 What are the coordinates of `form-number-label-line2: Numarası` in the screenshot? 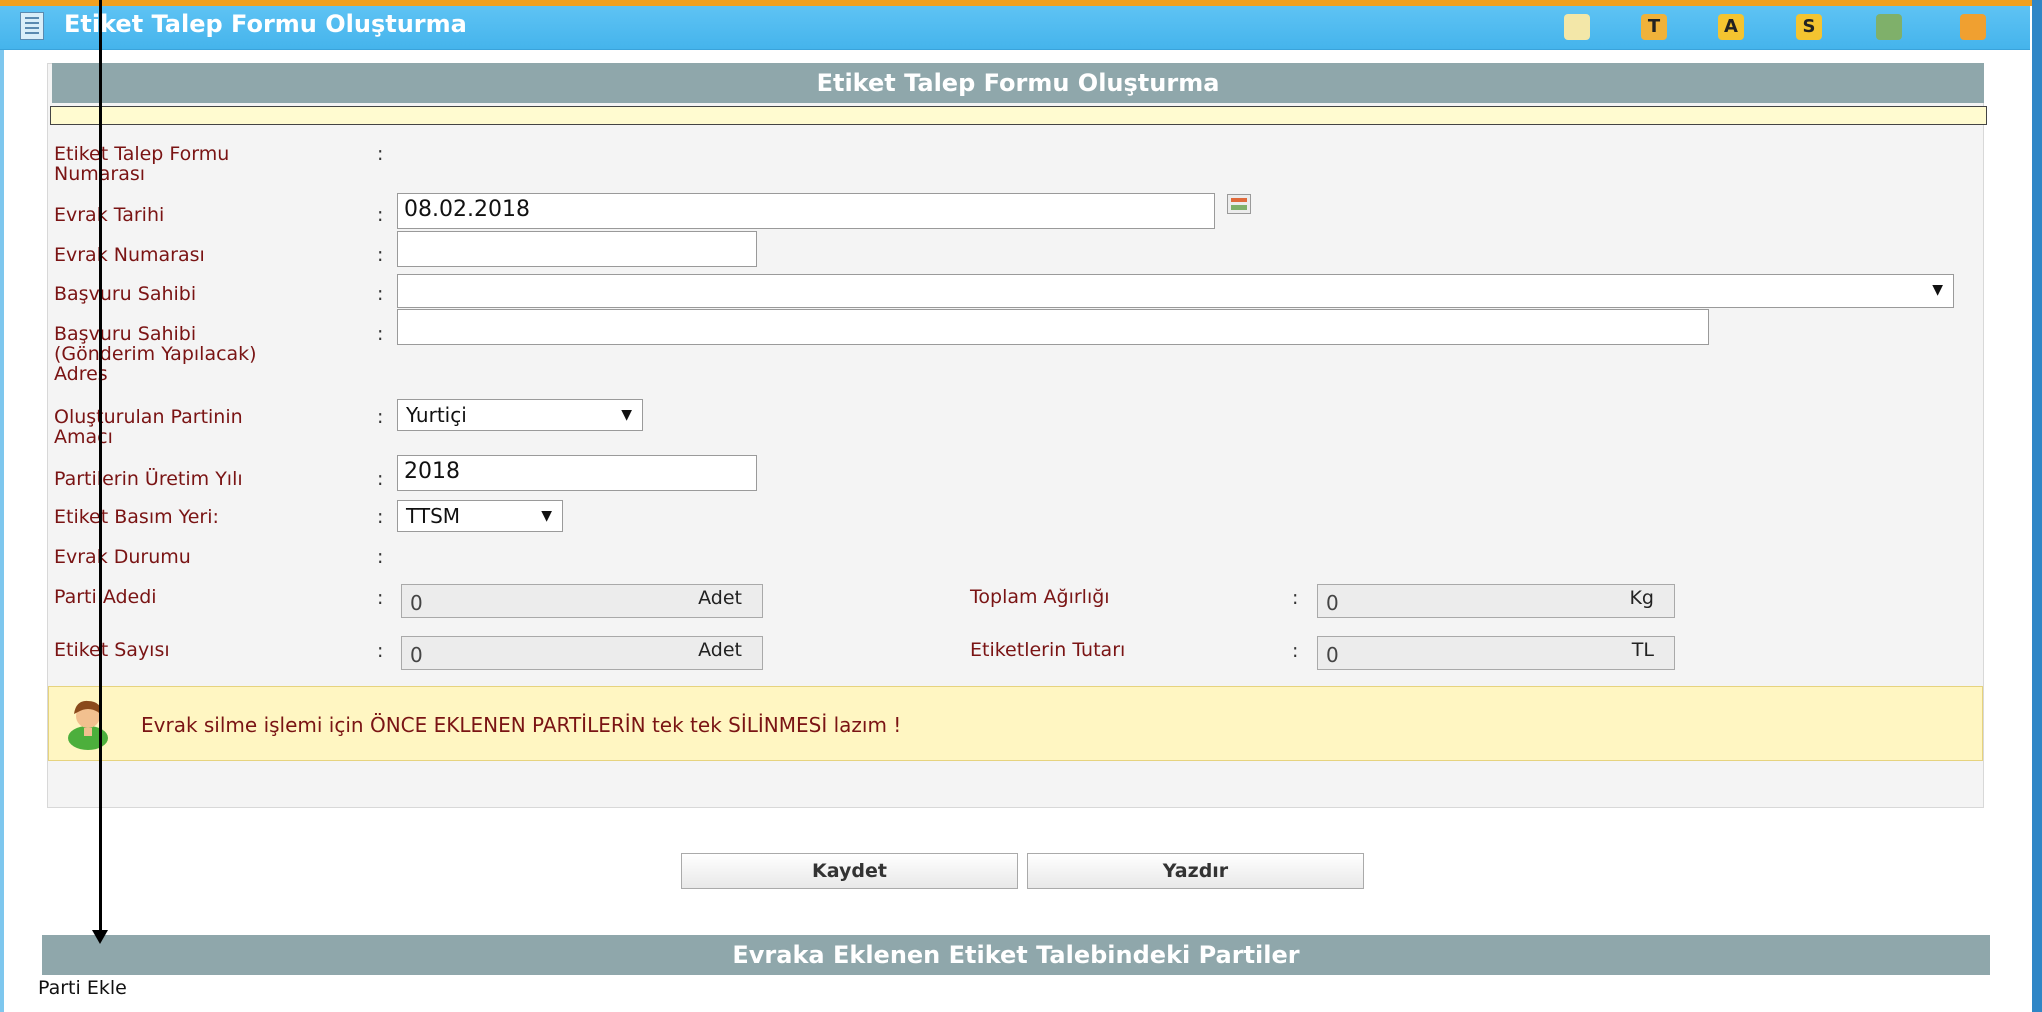 It's located at (141, 174).